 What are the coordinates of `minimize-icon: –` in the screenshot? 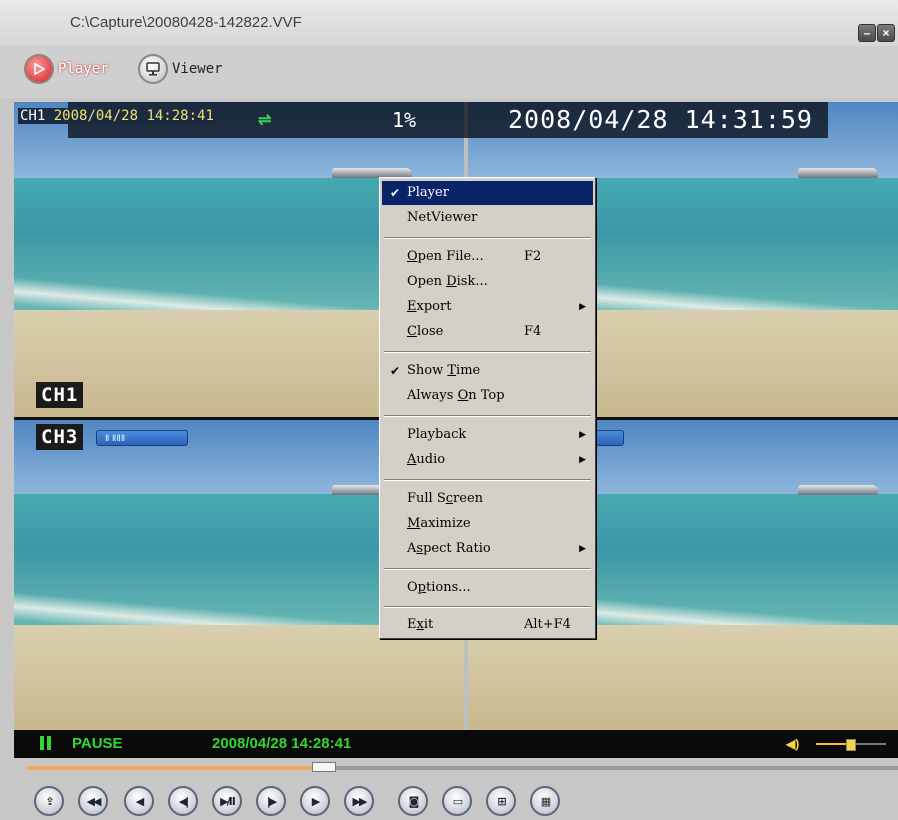 It's located at (867, 33).